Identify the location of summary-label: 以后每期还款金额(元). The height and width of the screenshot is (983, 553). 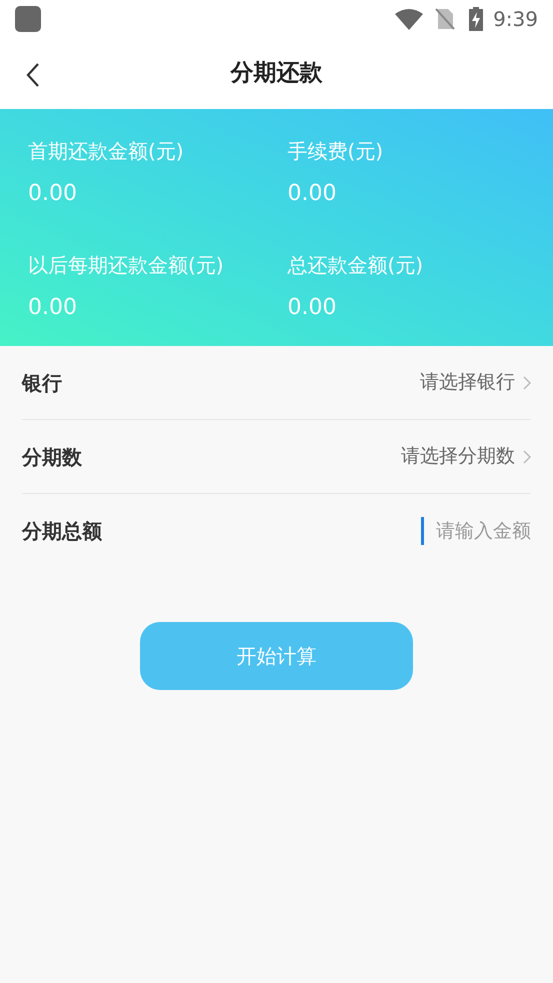
(126, 265).